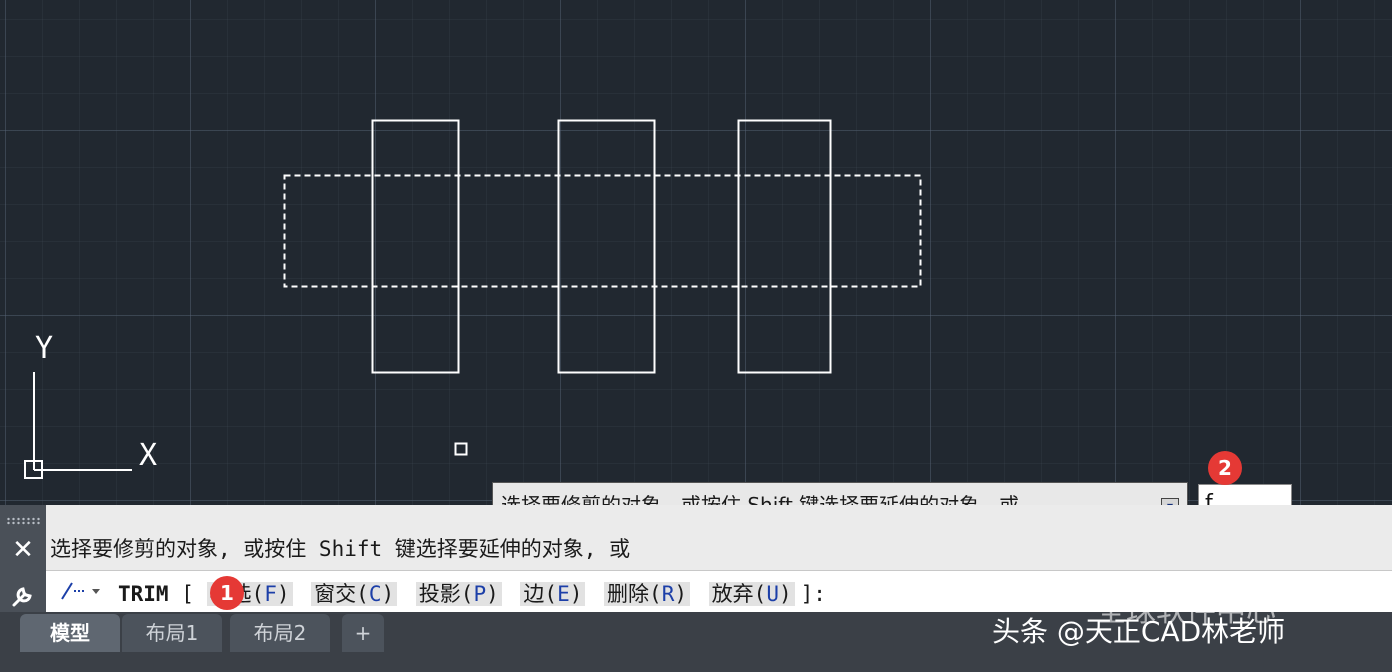 The width and height of the screenshot is (1392, 672). I want to click on tab-layout2: 布局2, so click(280, 633).